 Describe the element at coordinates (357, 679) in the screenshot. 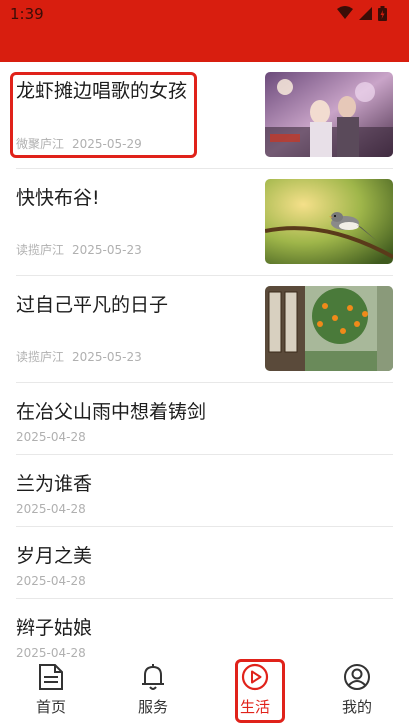

I see `user-circle-icon` at that location.